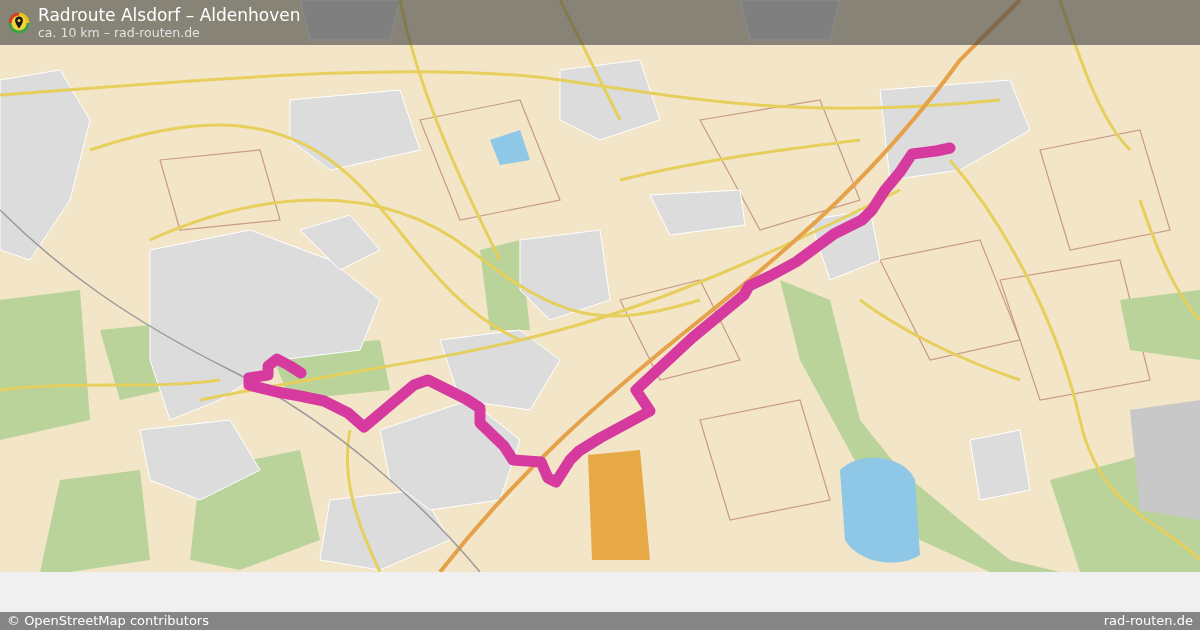  Describe the element at coordinates (108, 621) in the screenshot. I see `attribution-text: © OpenStreetMap contributors` at that location.